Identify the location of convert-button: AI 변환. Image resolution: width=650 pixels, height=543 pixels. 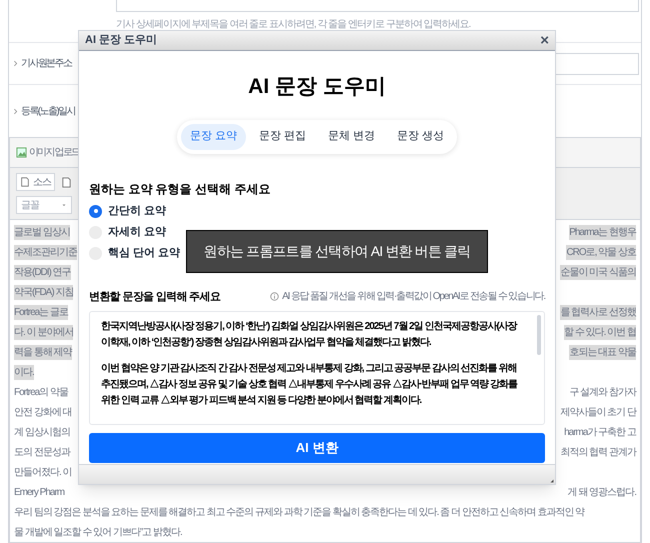
(317, 448).